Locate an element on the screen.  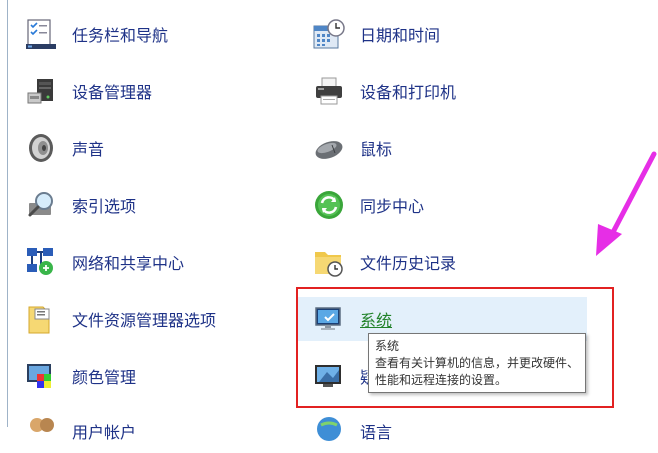
file-explorer-options-item: 文件资源管理器选项 is located at coordinates (120, 319).